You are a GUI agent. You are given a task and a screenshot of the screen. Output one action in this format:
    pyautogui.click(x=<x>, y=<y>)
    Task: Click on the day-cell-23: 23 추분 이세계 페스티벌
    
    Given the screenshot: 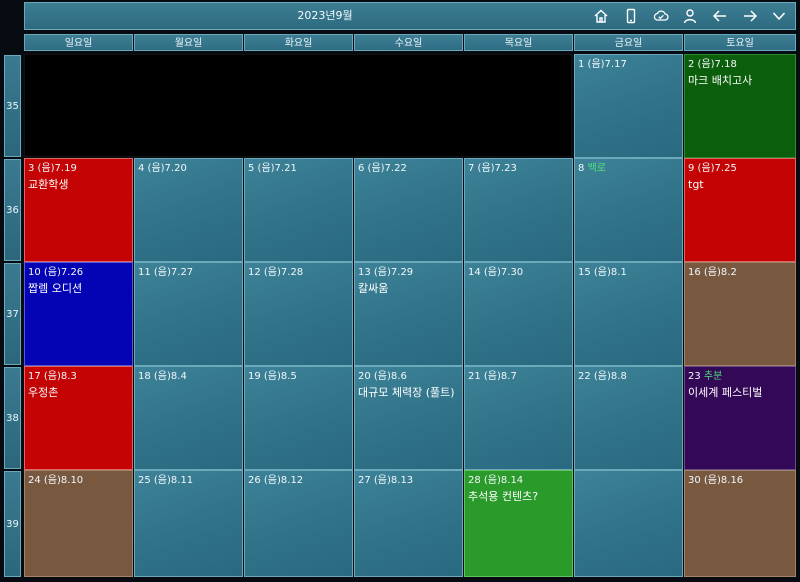 What is the action you would take?
    pyautogui.click(x=740, y=418)
    